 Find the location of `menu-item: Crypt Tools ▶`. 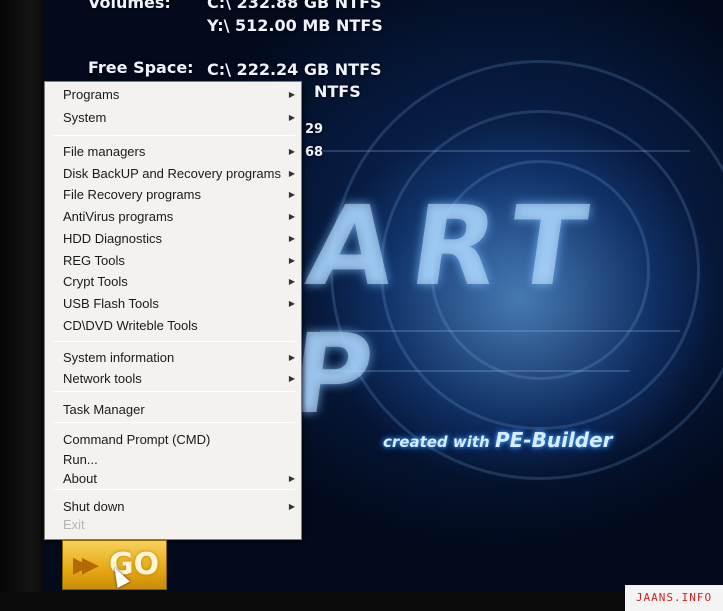

menu-item: Crypt Tools ▶ is located at coordinates (173, 282).